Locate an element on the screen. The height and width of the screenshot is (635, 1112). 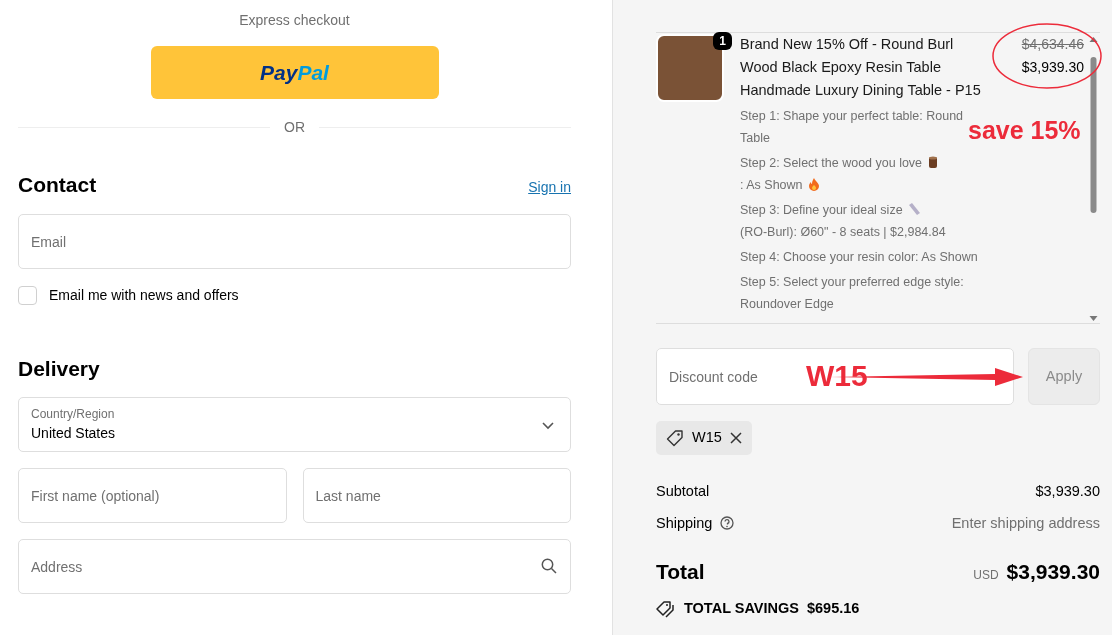
checkbox is located at coordinates (27, 295).